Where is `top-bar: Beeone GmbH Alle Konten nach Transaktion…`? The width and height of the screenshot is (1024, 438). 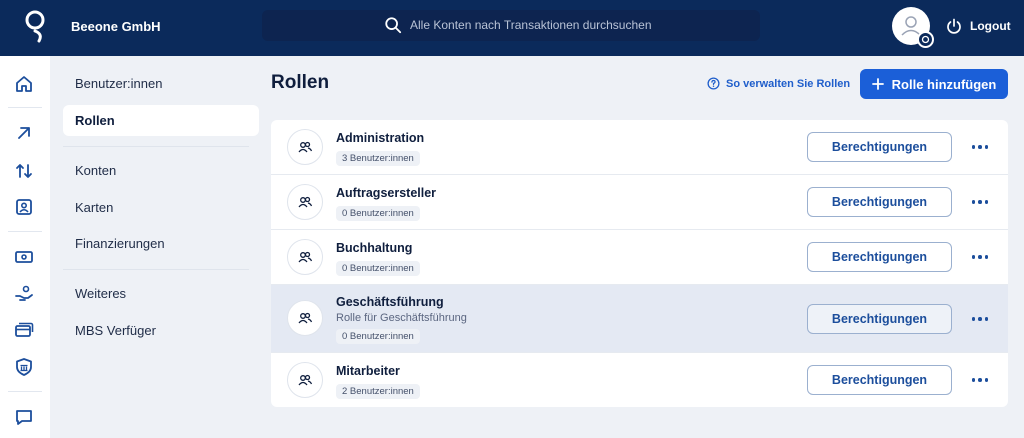 top-bar: Beeone GmbH Alle Konten nach Transaktion… is located at coordinates (512, 28).